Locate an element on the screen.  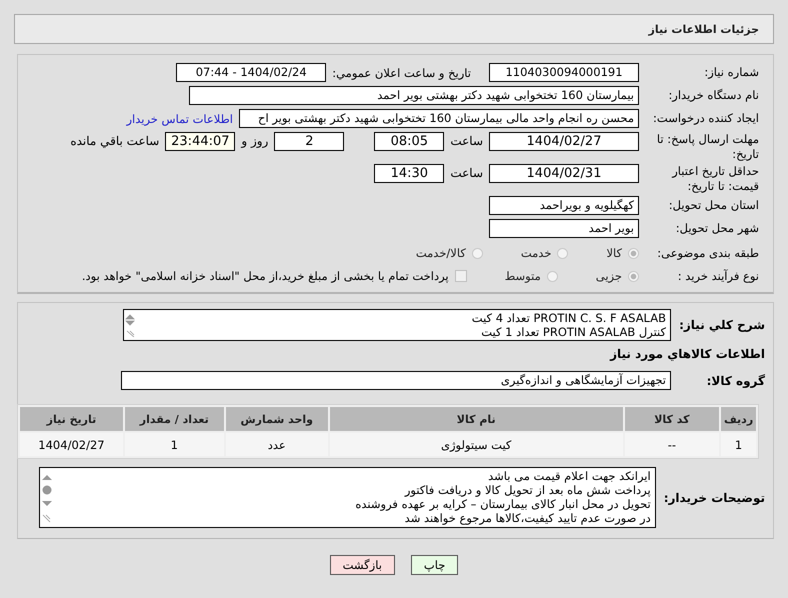
back-button: بازگشت is located at coordinates (362, 565).